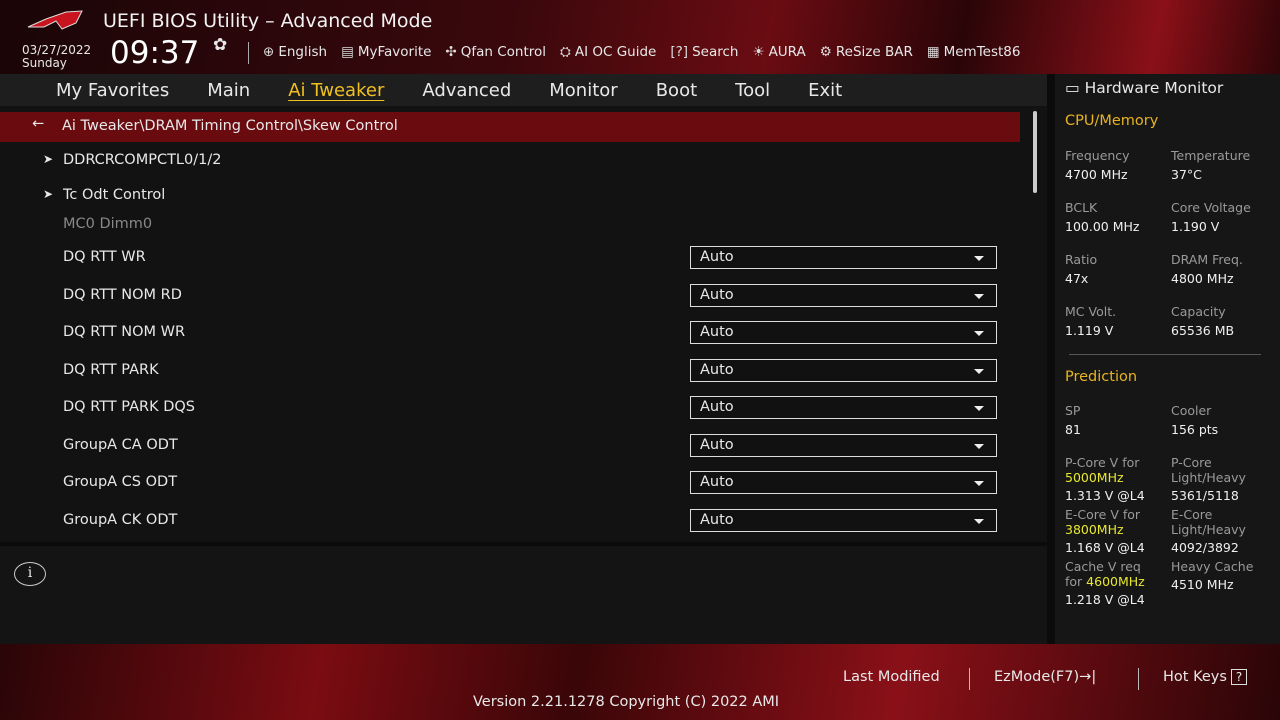  I want to click on tool-english: ⊕ English, so click(295, 52).